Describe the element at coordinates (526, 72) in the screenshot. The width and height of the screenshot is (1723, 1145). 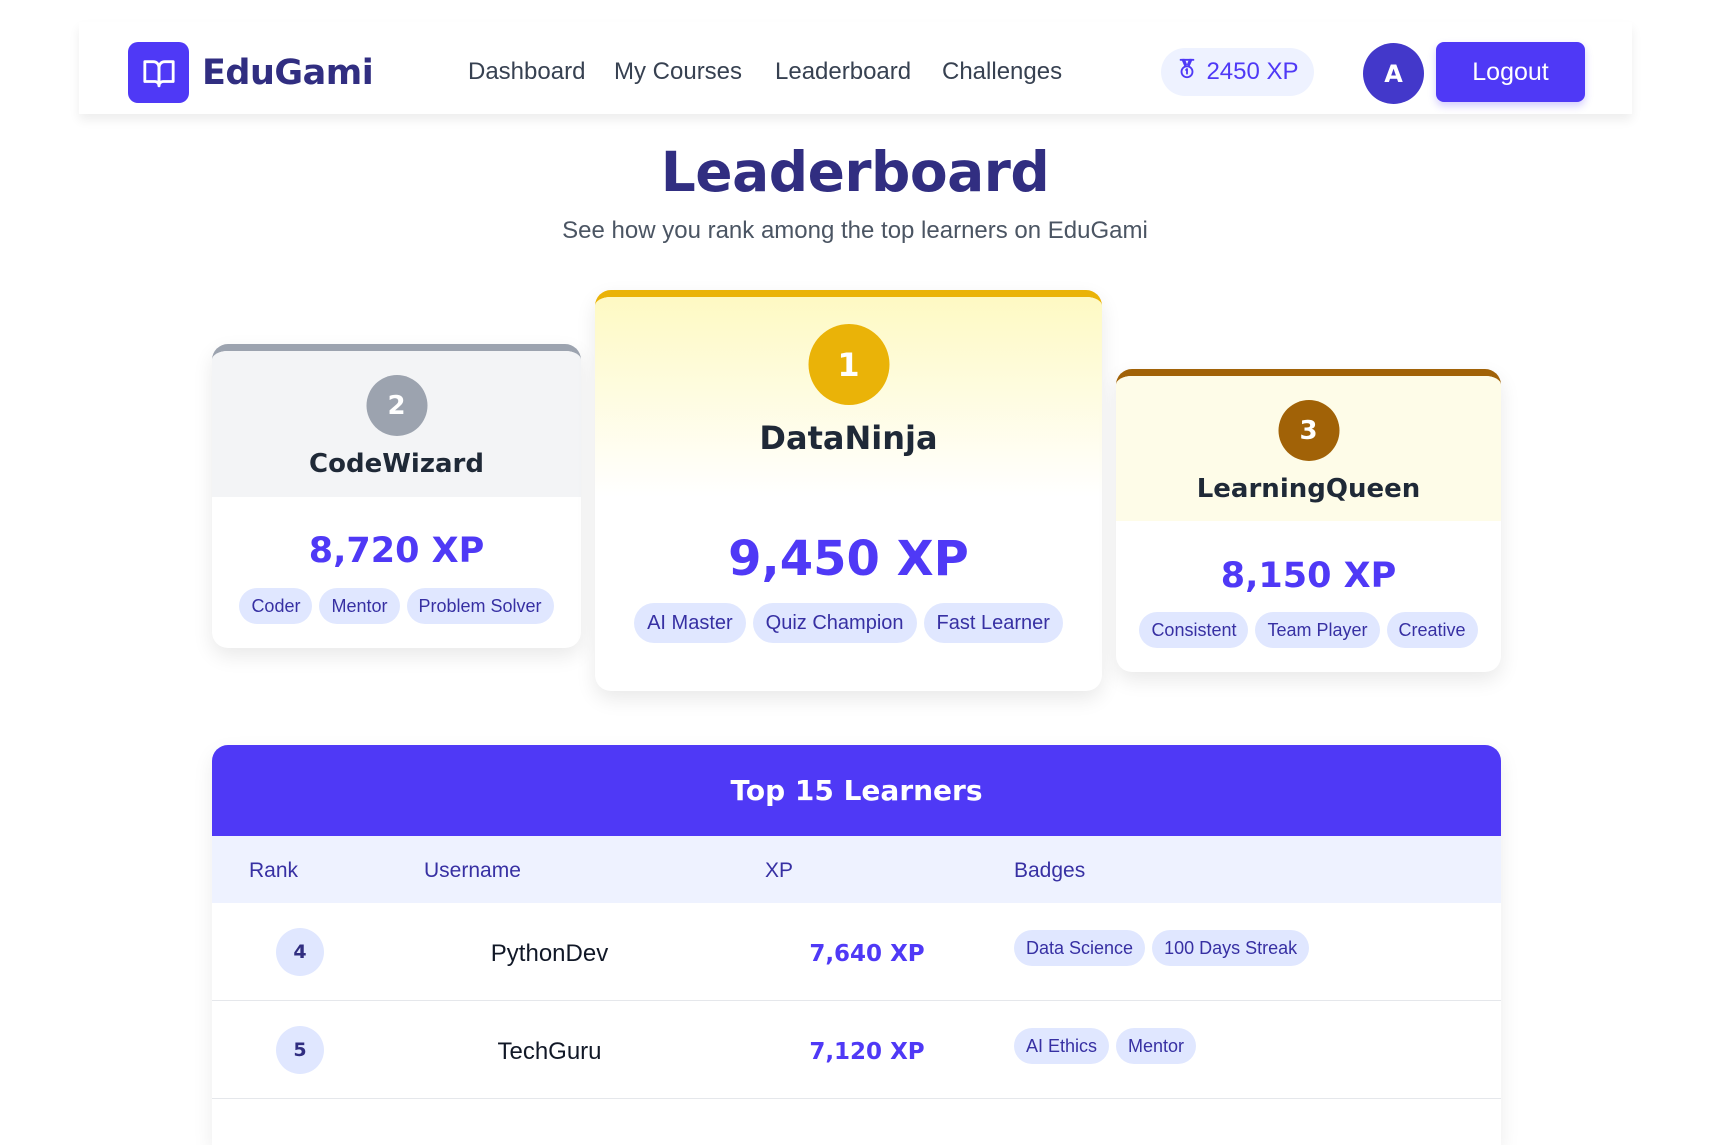
I see `nav-link-dashboard: Dashboard` at that location.